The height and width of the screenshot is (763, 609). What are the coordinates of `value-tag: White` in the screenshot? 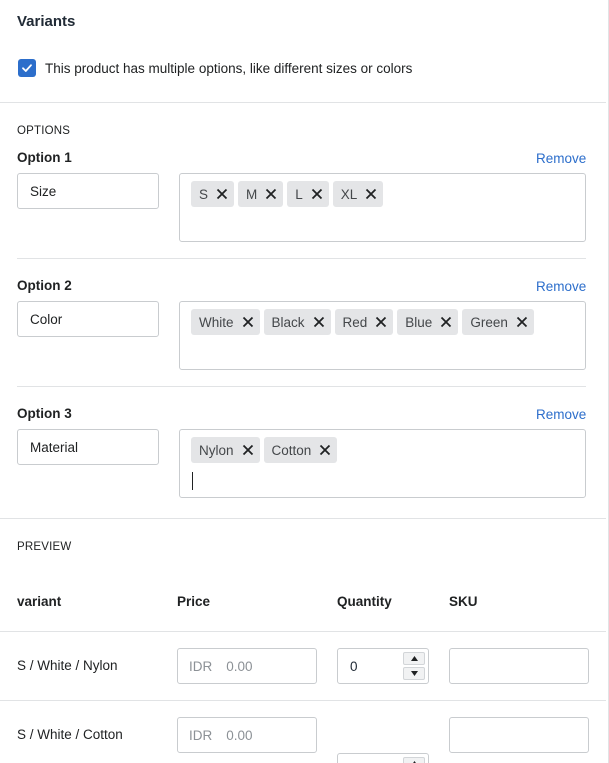 It's located at (225, 322).